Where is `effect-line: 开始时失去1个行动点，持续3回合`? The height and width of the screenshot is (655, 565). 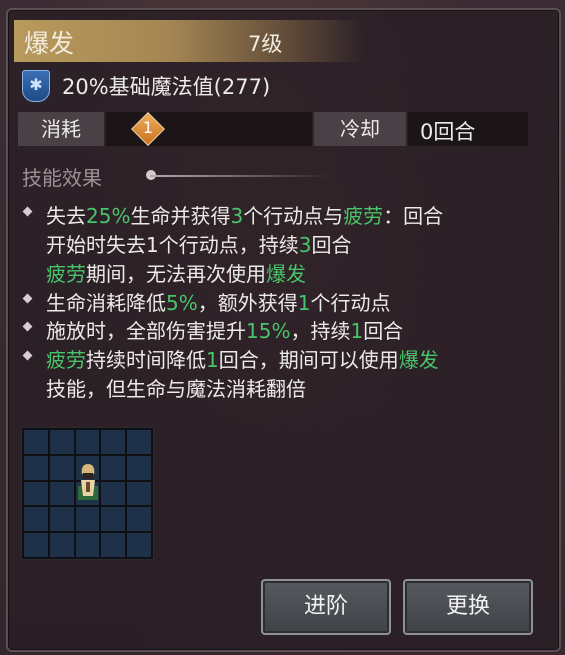
effect-line: 开始时失去1个行动点，持续3回合 is located at coordinates (198, 243).